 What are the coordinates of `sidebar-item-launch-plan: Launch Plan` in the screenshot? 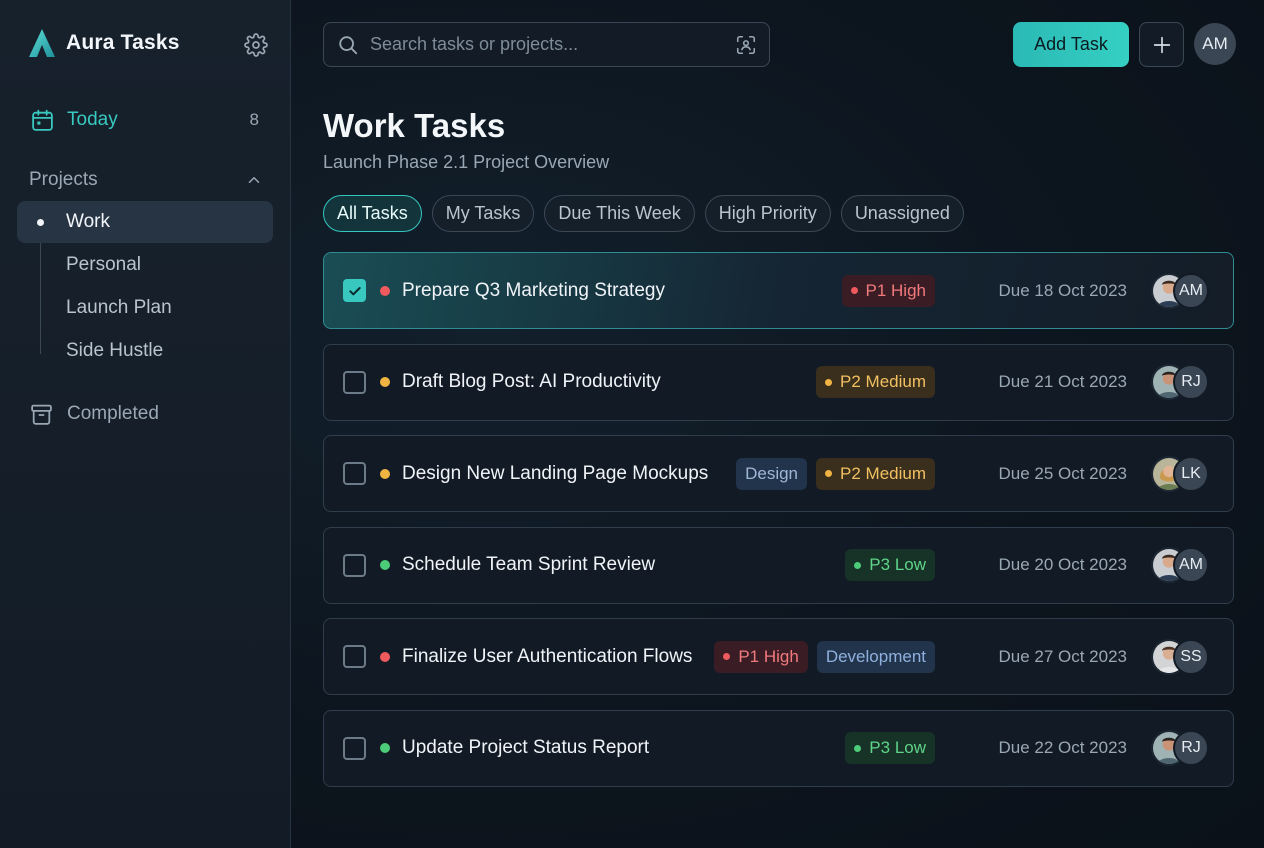 It's located at (145, 308).